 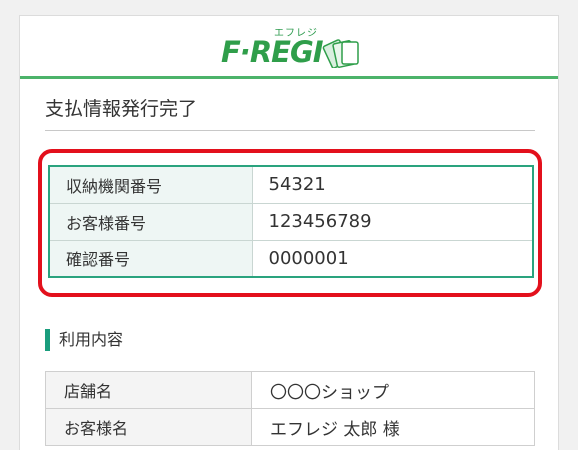 I want to click on section-bar-marker, so click(x=47, y=340).